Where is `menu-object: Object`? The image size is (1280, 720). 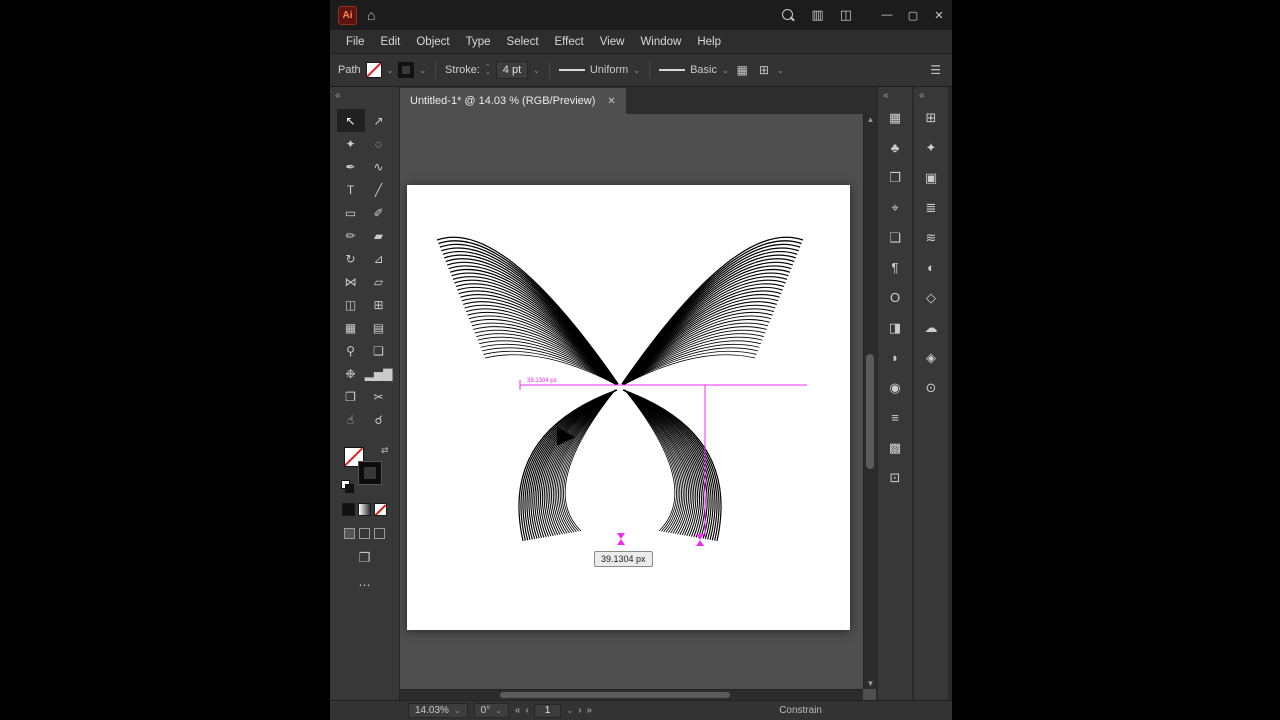
menu-object: Object is located at coordinates (432, 42).